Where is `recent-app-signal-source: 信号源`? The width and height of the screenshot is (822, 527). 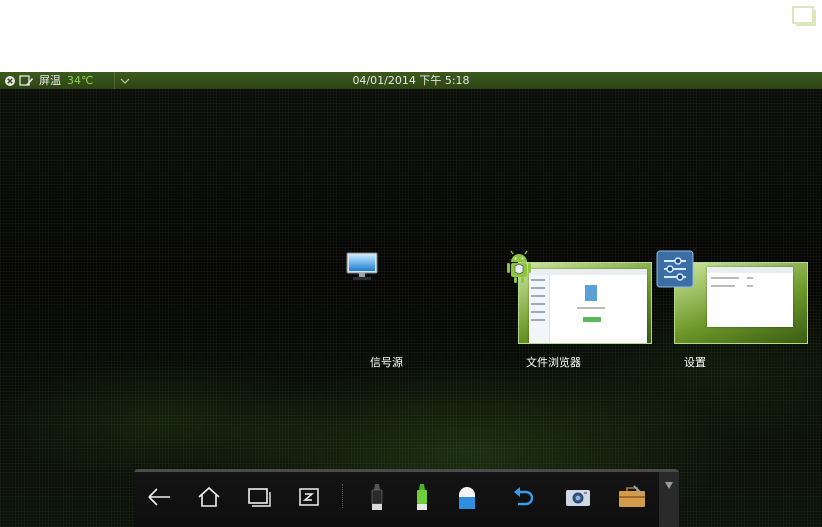 recent-app-signal-source: 信号源 is located at coordinates (380, 310).